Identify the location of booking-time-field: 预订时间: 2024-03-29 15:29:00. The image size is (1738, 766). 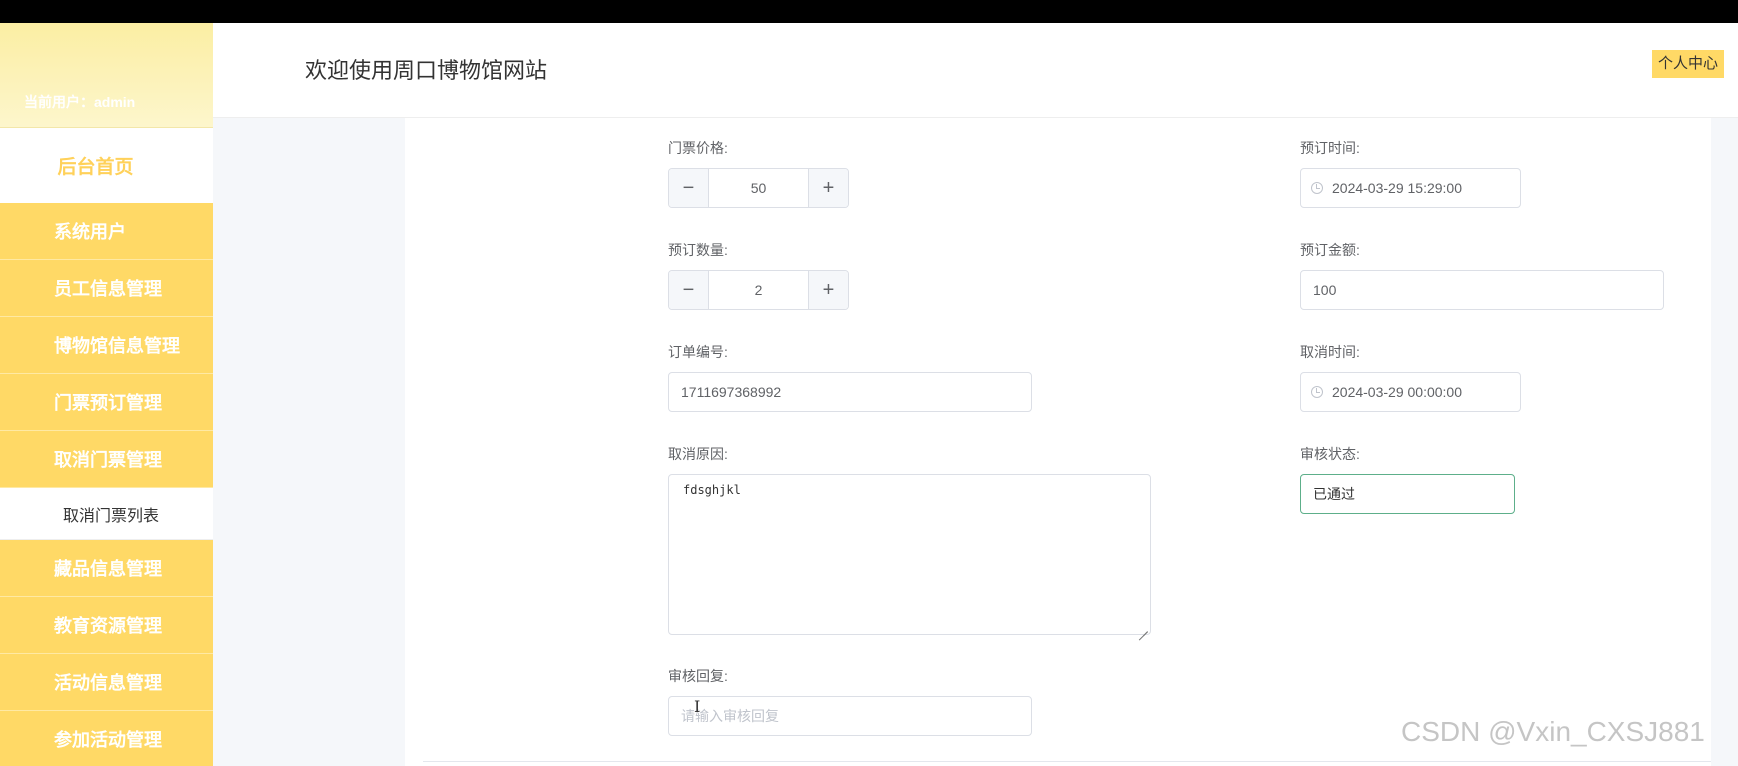
(1410, 173).